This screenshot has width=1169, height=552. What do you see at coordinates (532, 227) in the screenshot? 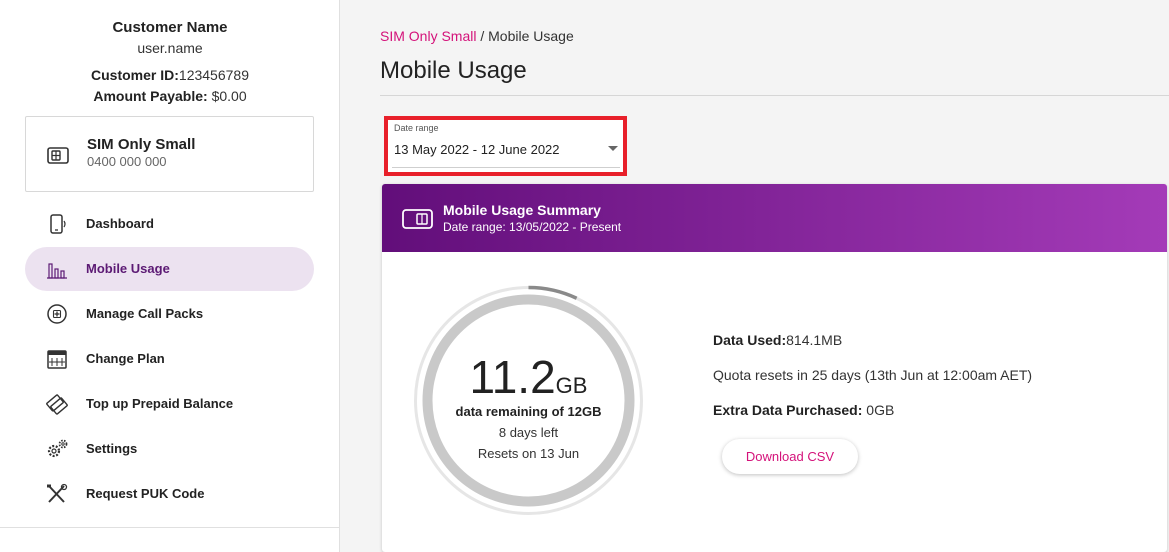
I see `usage-summary-date-range: Date range: 13/05/2022 - Present` at bounding box center [532, 227].